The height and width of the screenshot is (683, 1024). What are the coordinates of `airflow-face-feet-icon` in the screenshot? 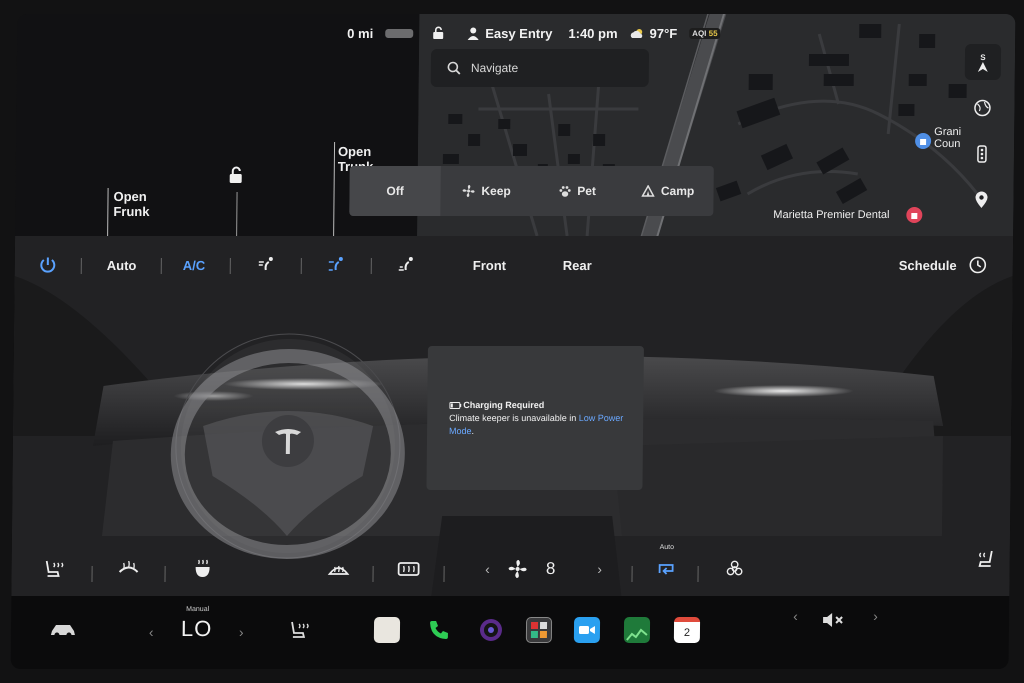 It's located at (335, 264).